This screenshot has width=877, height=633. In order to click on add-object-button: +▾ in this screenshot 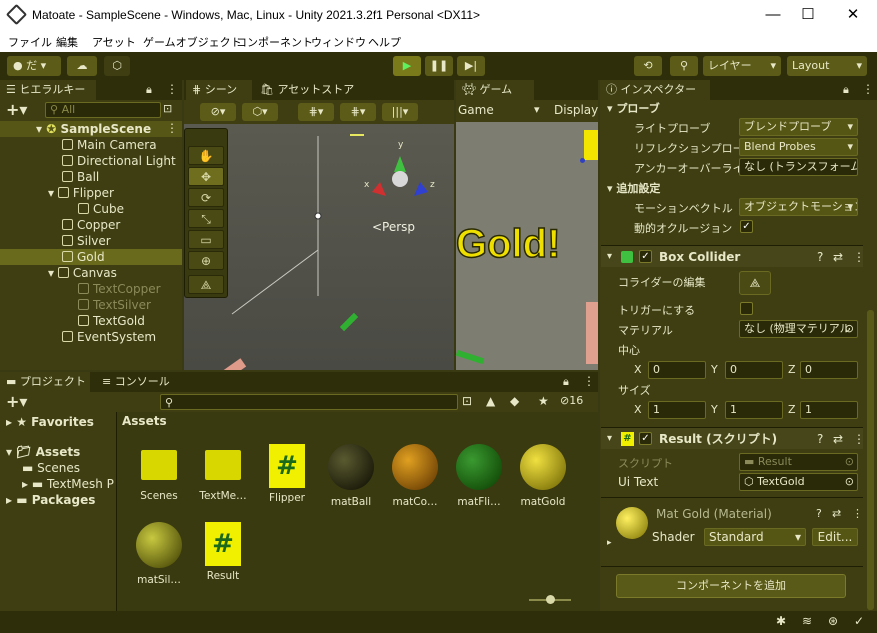, I will do `click(16, 109)`.